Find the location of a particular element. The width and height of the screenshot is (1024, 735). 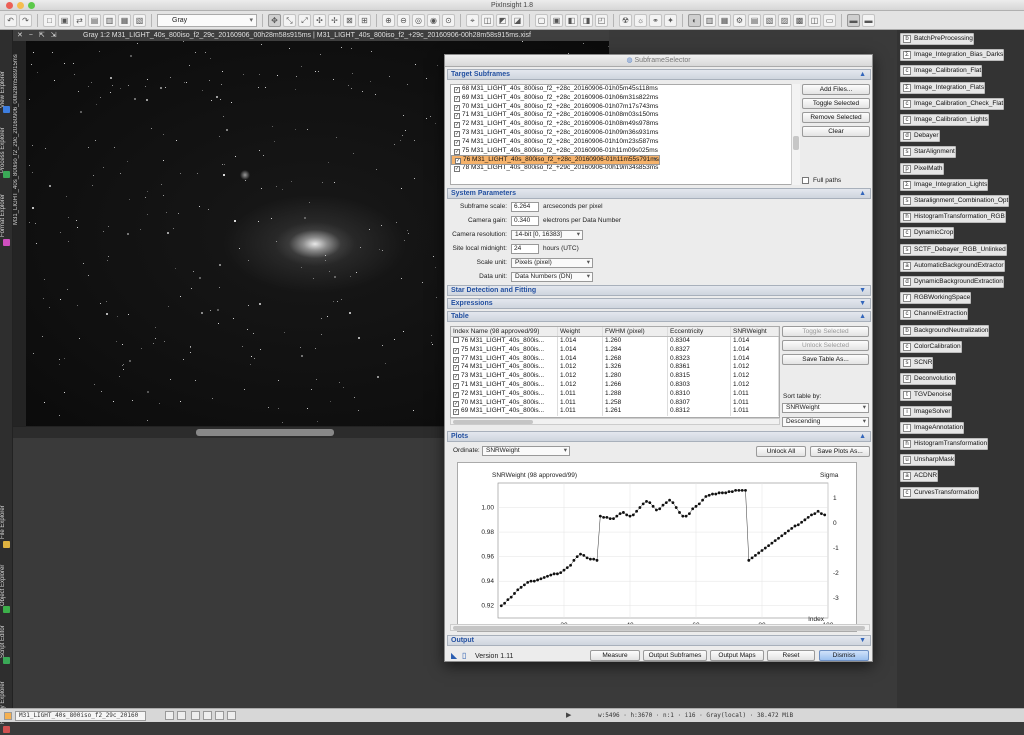

sort-by-select: SNRWeight is located at coordinates (825, 408).